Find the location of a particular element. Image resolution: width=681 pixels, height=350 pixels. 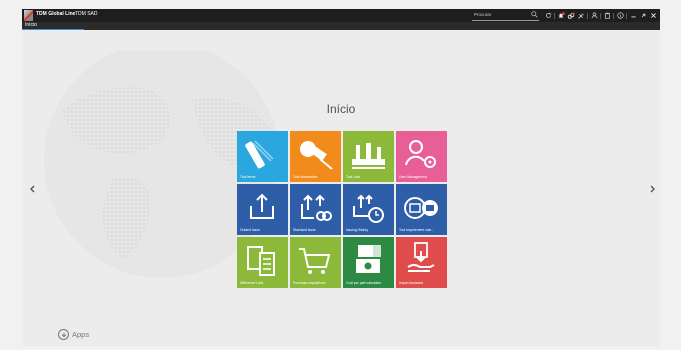

search-box is located at coordinates (505, 15).